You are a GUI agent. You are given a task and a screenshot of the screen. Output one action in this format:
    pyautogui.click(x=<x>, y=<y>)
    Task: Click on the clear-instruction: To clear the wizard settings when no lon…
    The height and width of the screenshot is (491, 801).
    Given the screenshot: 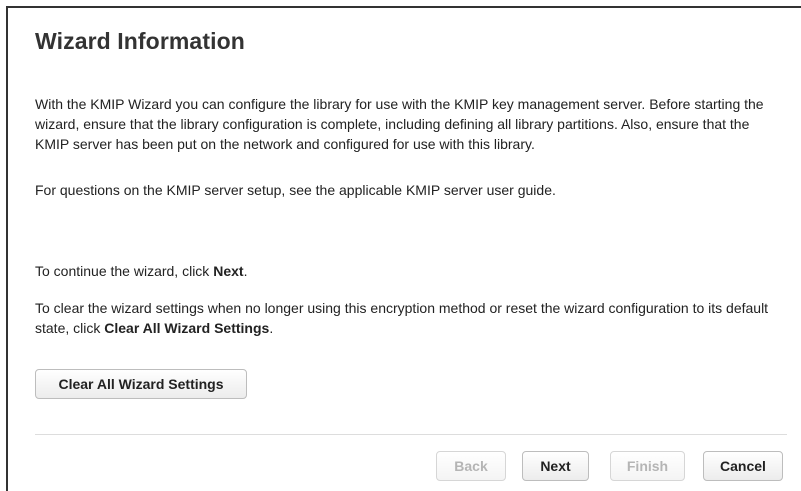 What is the action you would take?
    pyautogui.click(x=411, y=318)
    